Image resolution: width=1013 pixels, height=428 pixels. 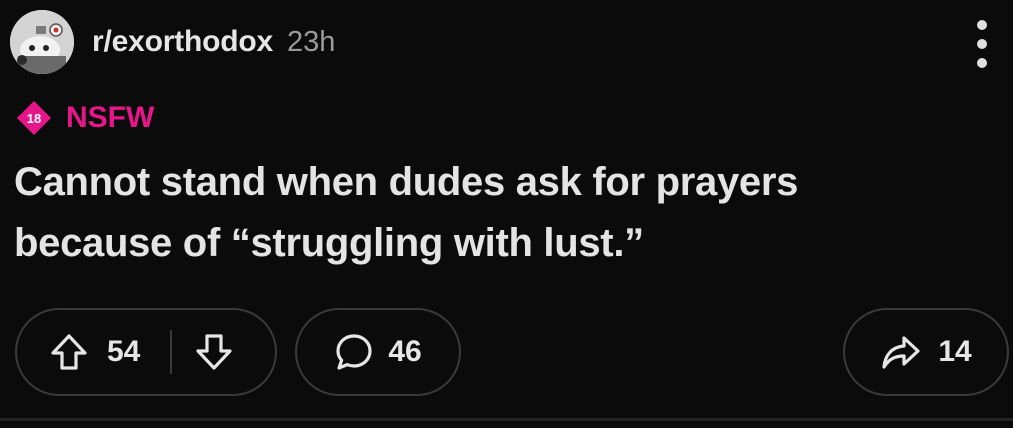 What do you see at coordinates (405, 351) in the screenshot?
I see `comment-count: 46` at bounding box center [405, 351].